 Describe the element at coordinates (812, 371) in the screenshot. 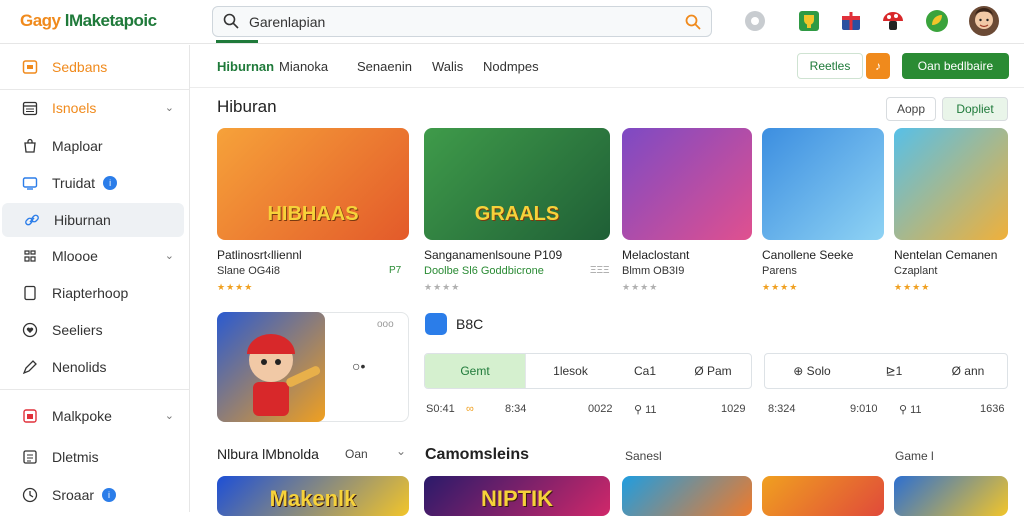

I see `segment-solo: ⊕ Solo` at that location.